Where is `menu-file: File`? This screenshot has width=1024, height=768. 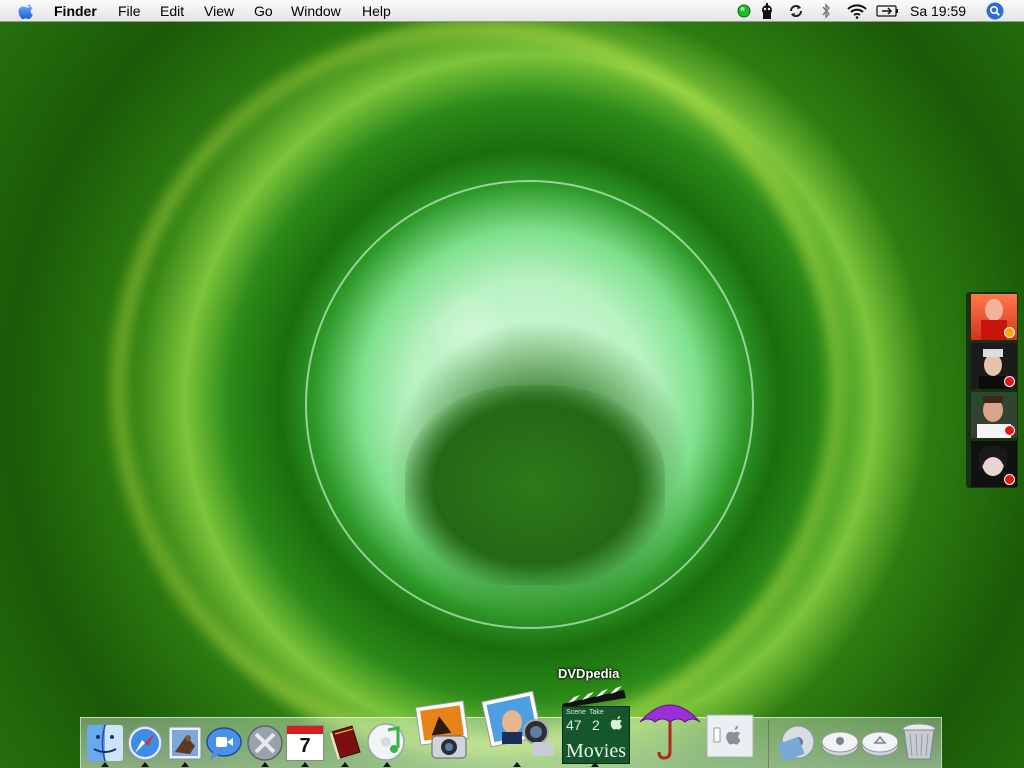
menu-file: File is located at coordinates (129, 11).